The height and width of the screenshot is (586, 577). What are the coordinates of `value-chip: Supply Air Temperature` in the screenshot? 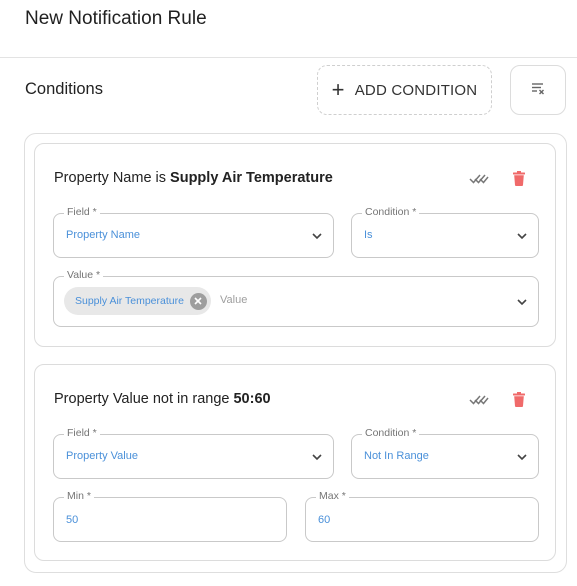 It's located at (137, 301).